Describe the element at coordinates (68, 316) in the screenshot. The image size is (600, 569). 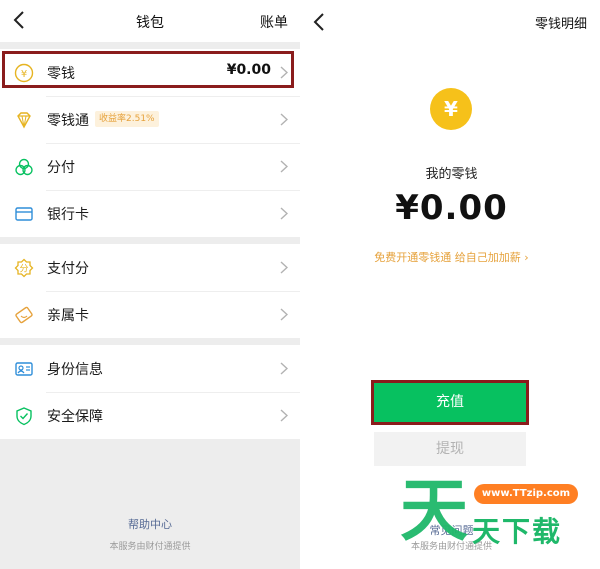
I see `wallet-item-label: 亲属卡` at that location.